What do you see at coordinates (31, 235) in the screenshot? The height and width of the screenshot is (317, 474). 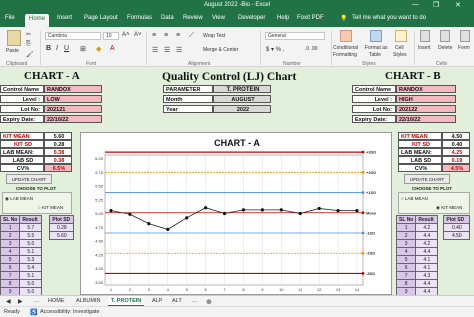 I see `cell-result: 5.5` at bounding box center [31, 235].